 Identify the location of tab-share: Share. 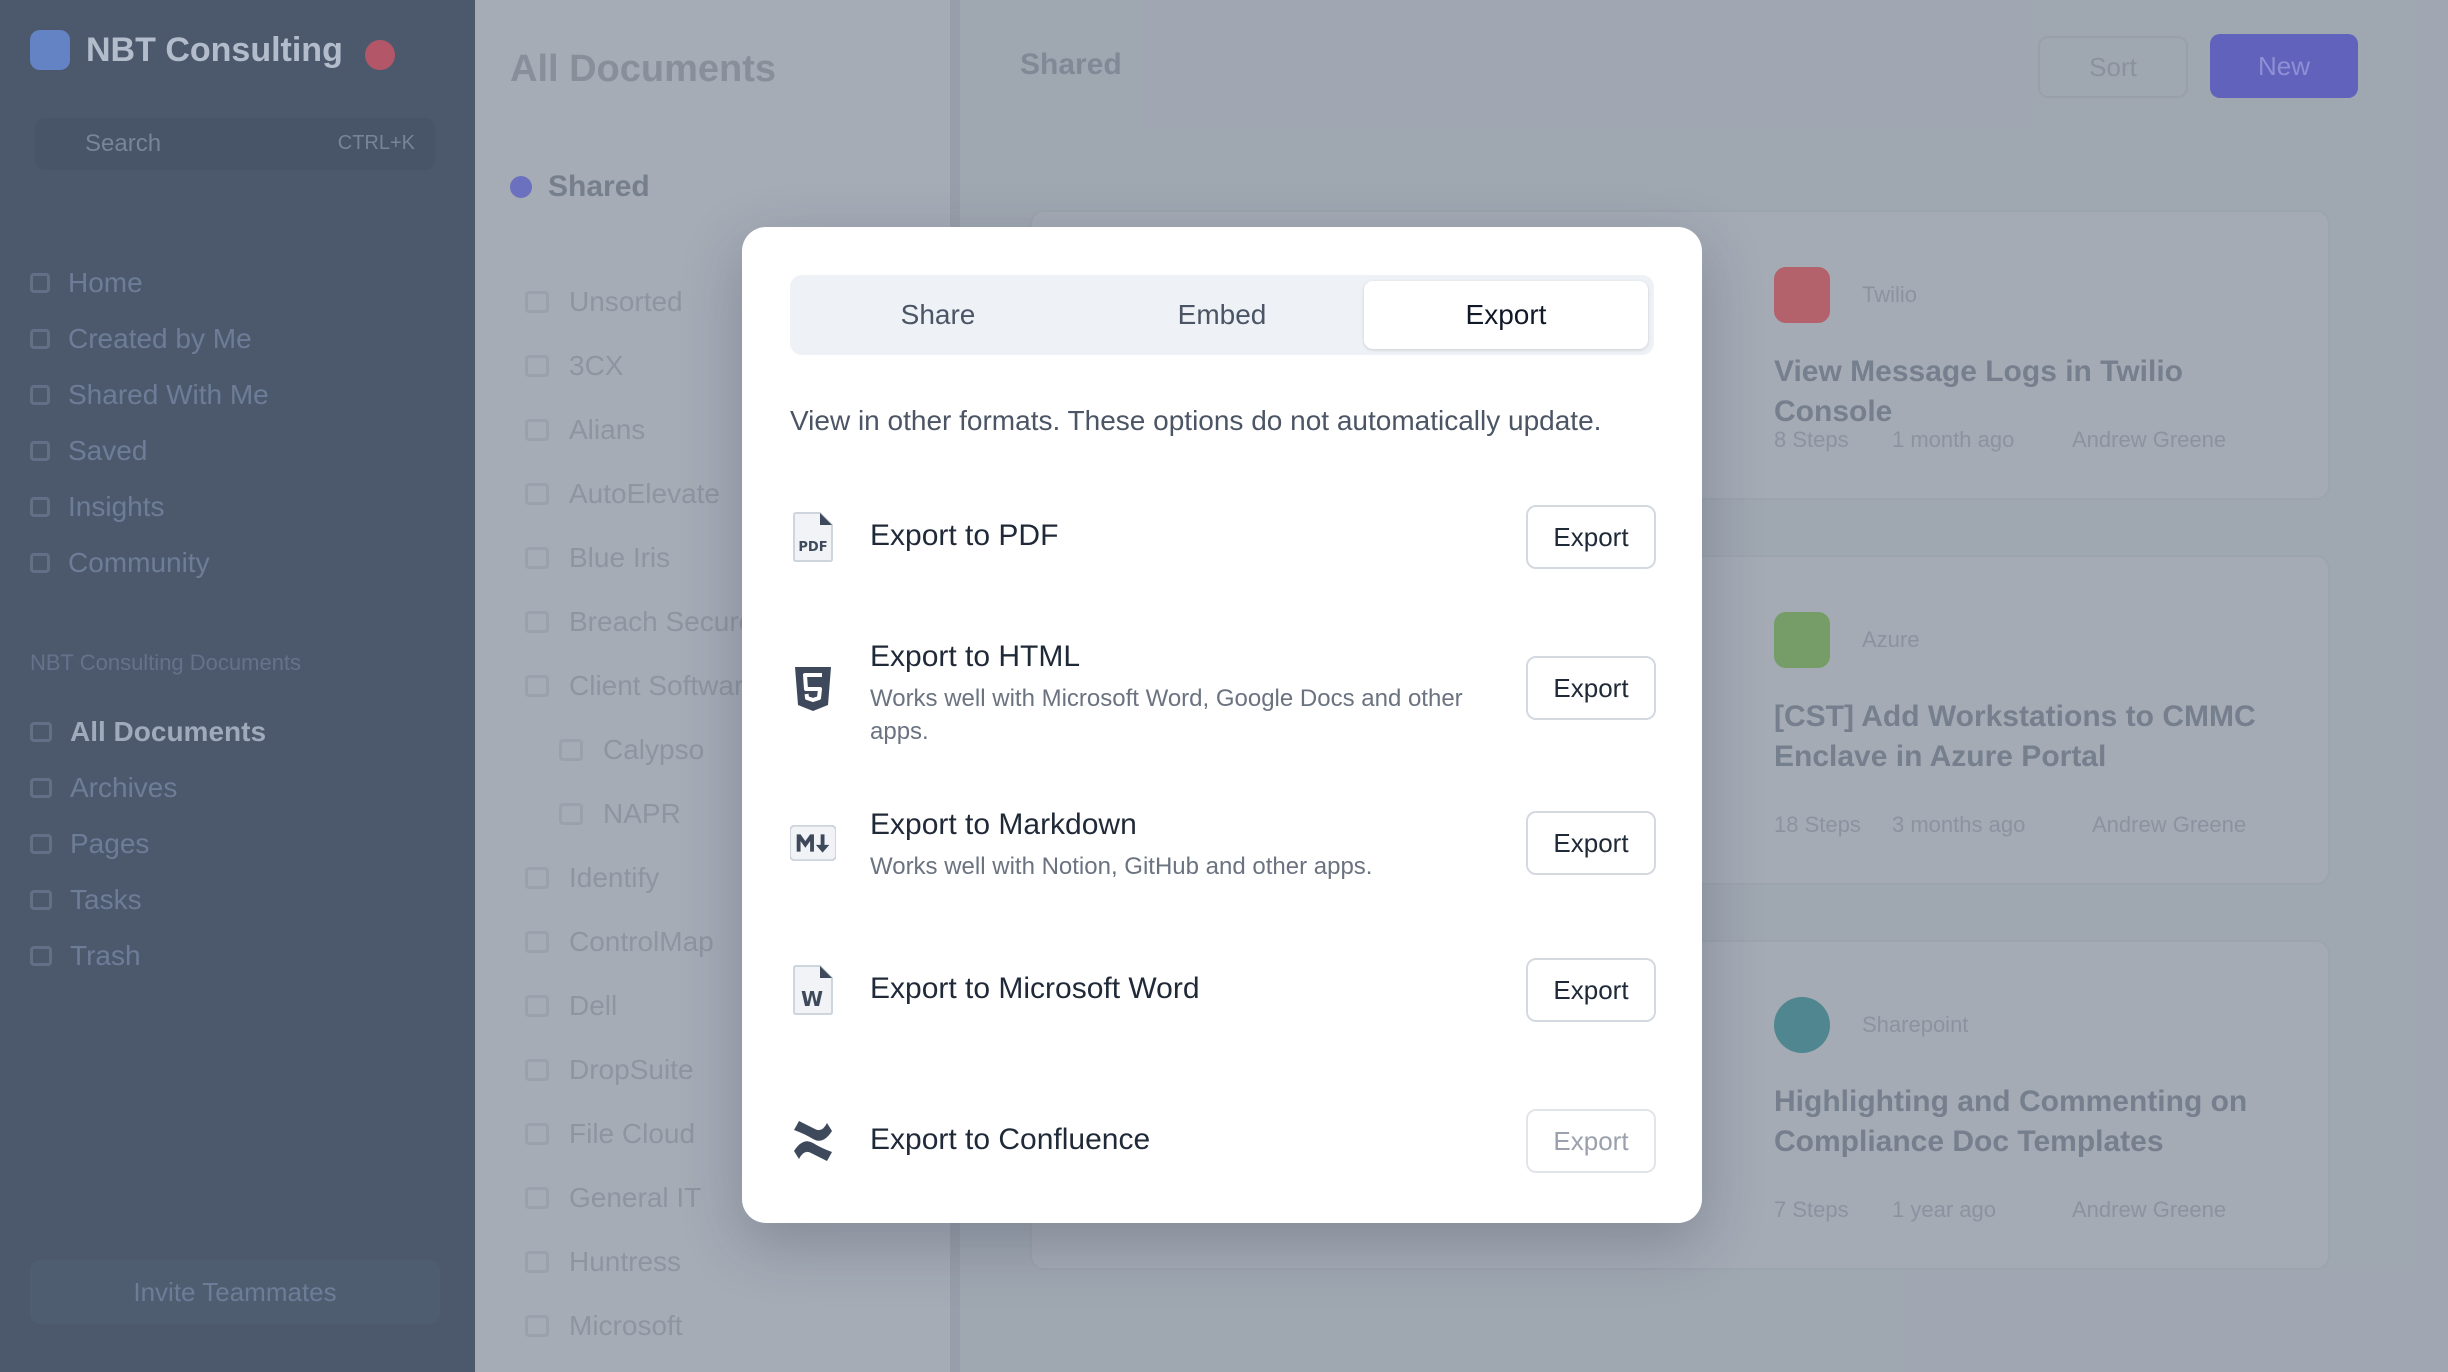
(938, 315).